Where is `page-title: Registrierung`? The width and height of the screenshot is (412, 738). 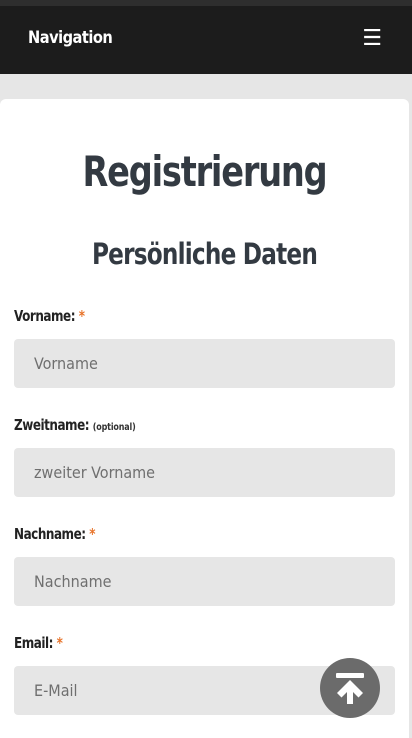 page-title: Registrierung is located at coordinates (204, 171).